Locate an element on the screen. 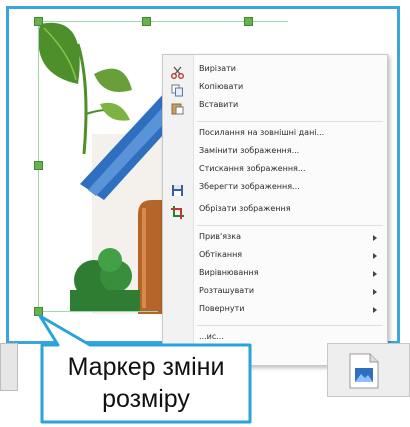 The image size is (410, 427). menu-item-label: Вирізати is located at coordinates (218, 68).